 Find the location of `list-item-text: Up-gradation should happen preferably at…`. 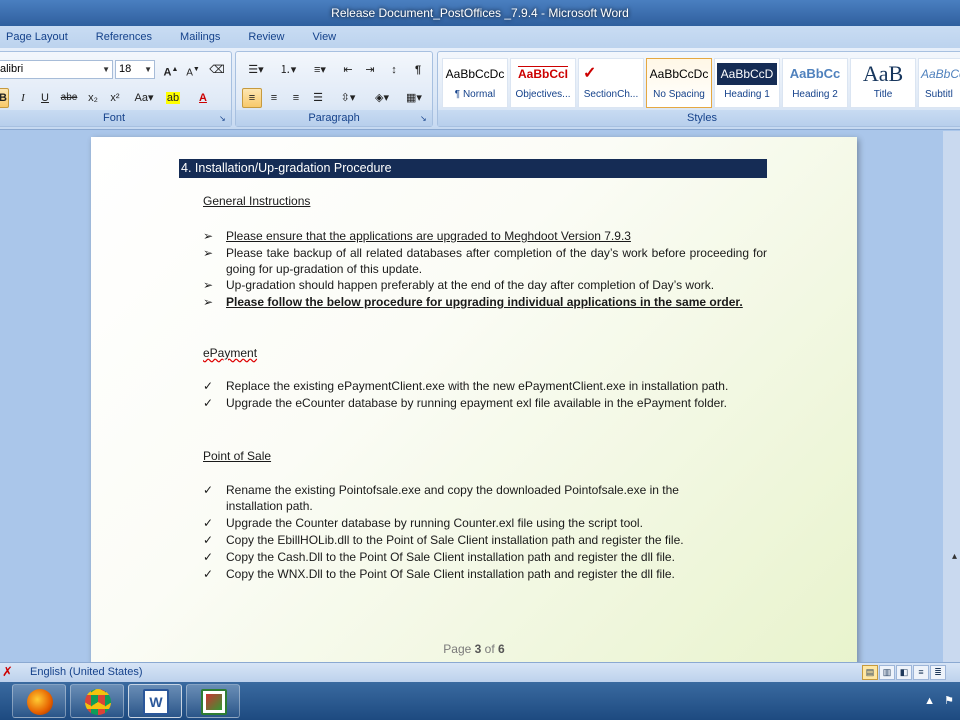

list-item-text: Up-gradation should happen preferably at… is located at coordinates (470, 285).